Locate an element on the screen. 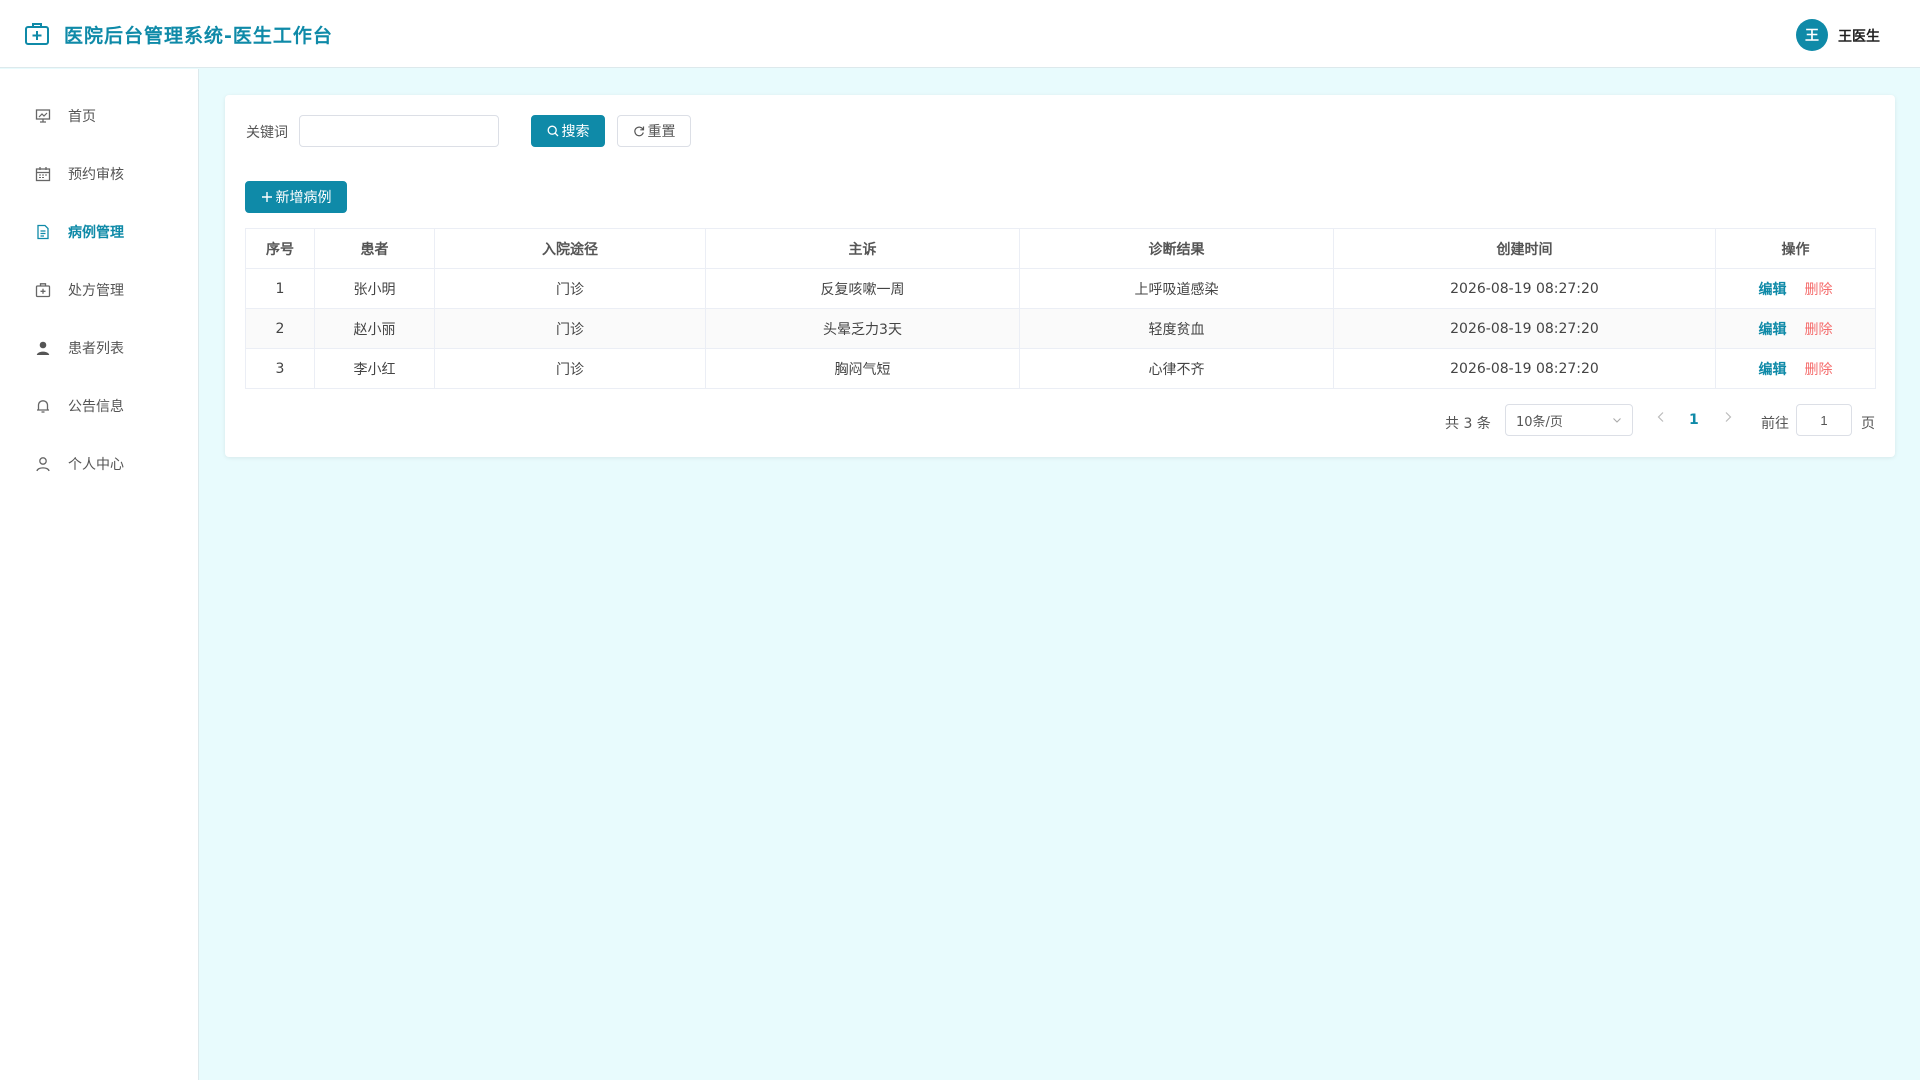 The width and height of the screenshot is (1920, 1080). column-header: 患者 is located at coordinates (374, 248).